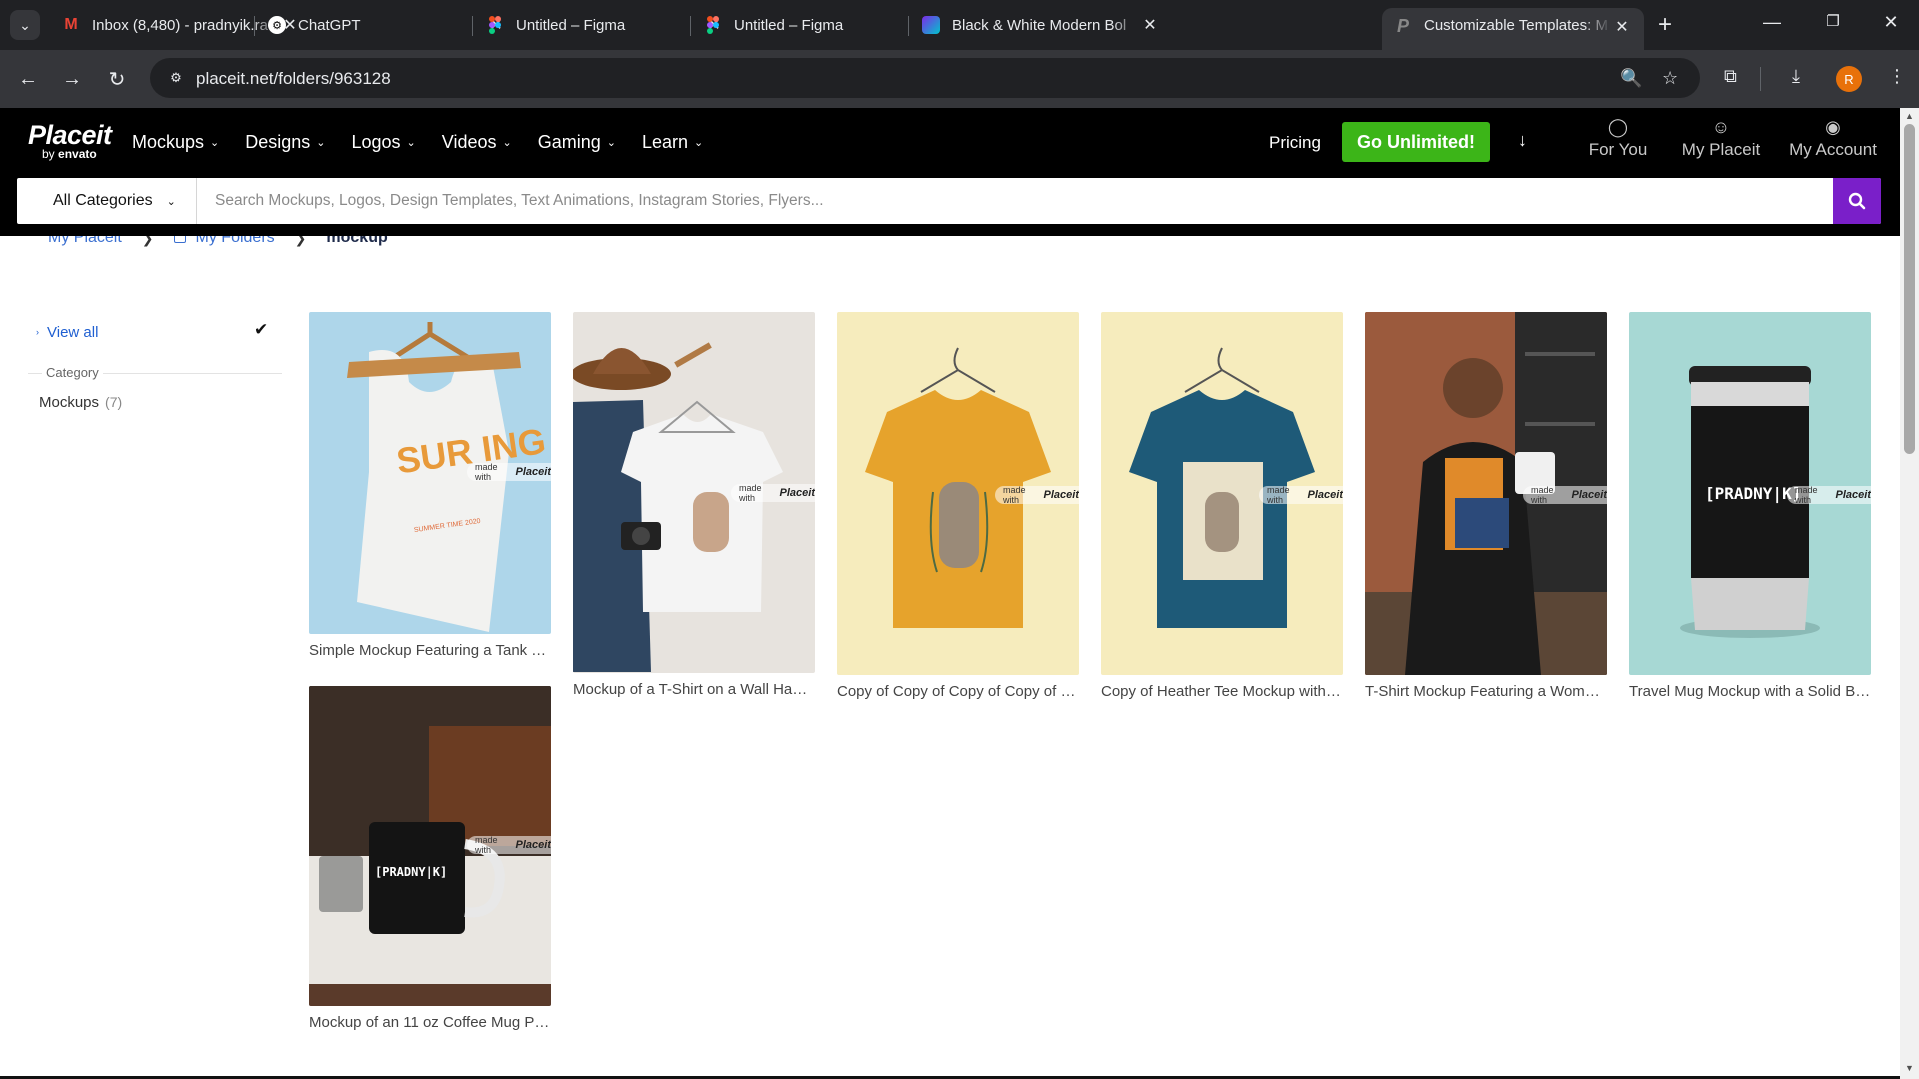 The width and height of the screenshot is (1919, 1079). What do you see at coordinates (1909, 1068) in the screenshot?
I see `scroll-down-icon: ▼` at bounding box center [1909, 1068].